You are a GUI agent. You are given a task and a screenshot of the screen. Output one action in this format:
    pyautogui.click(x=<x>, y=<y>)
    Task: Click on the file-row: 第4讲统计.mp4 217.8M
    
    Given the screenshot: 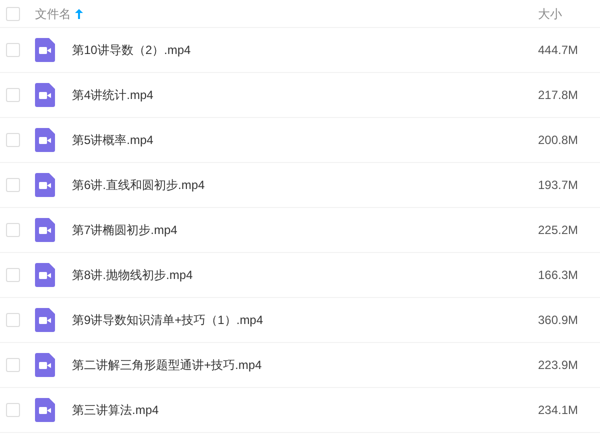 What is the action you would take?
    pyautogui.click(x=300, y=95)
    